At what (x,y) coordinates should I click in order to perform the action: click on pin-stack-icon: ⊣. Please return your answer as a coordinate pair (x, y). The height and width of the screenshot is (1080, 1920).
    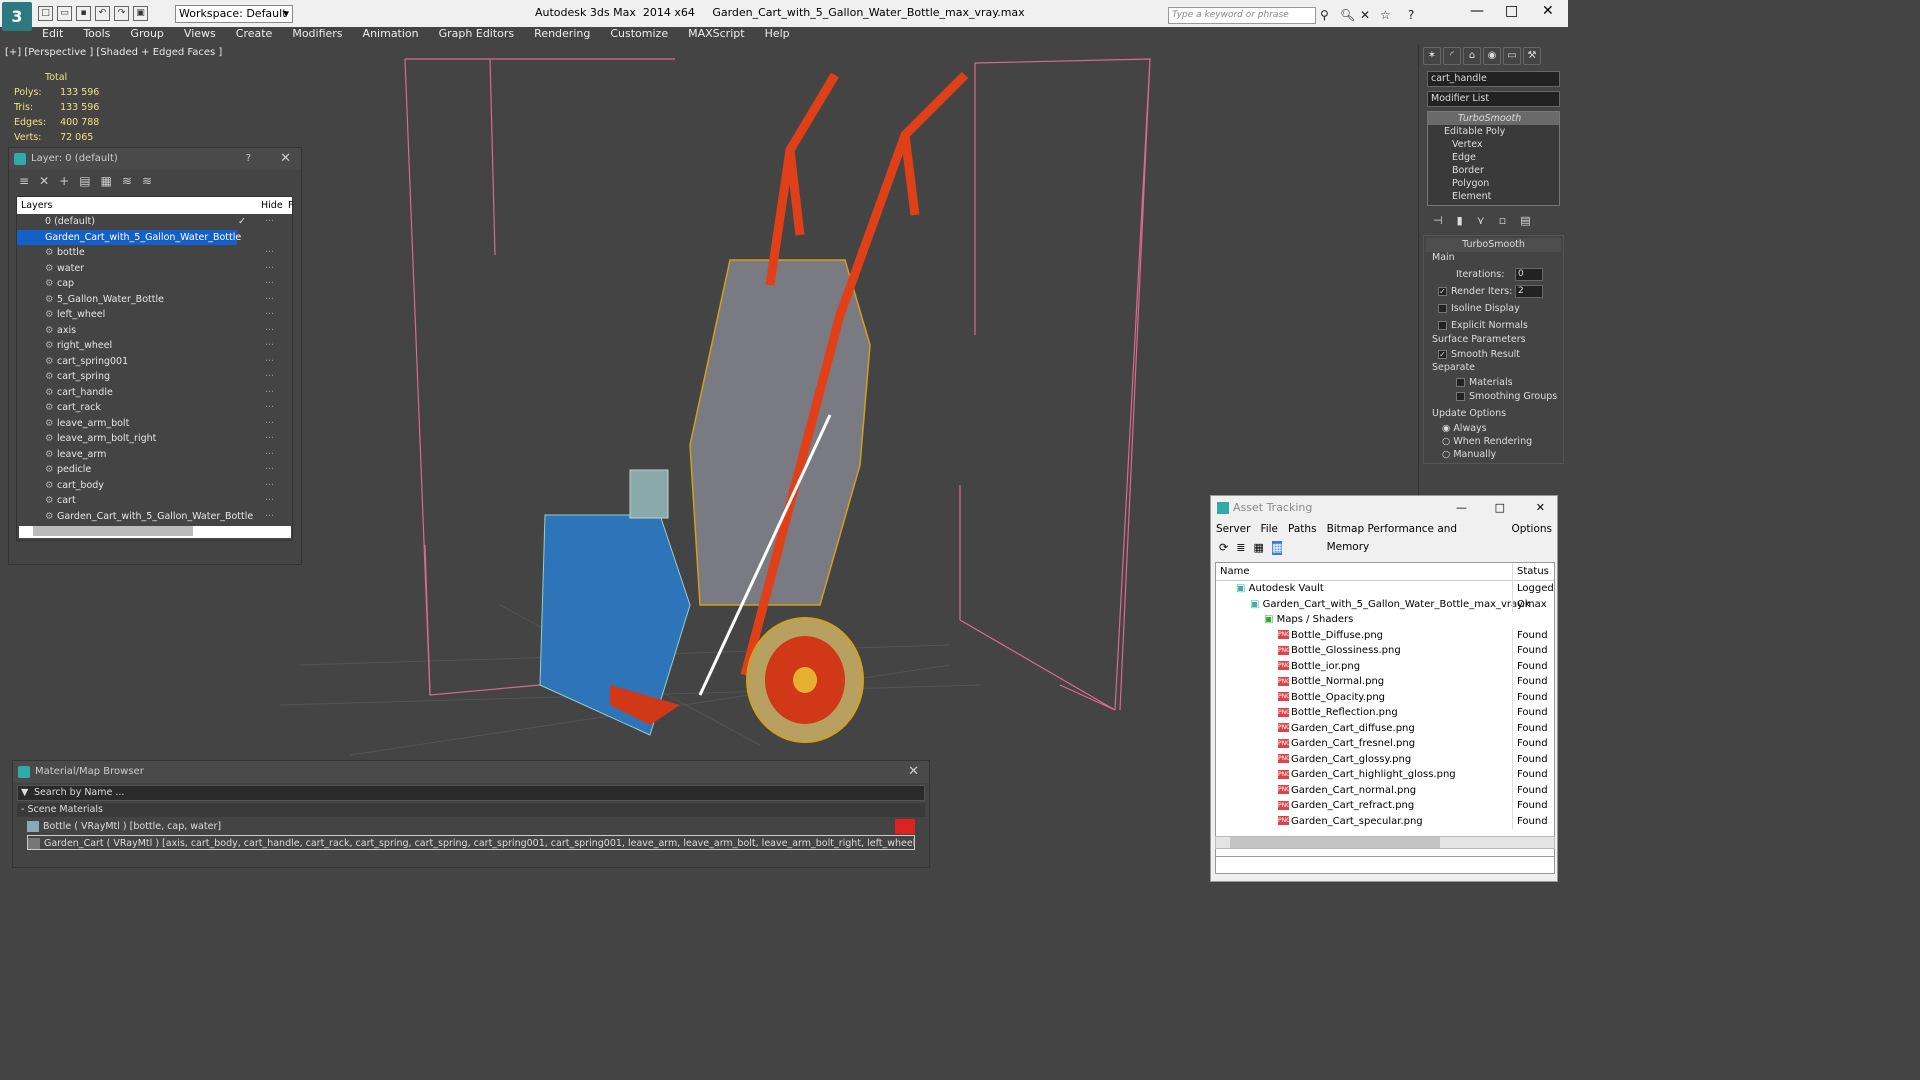
    Looking at the image, I should click on (1438, 221).